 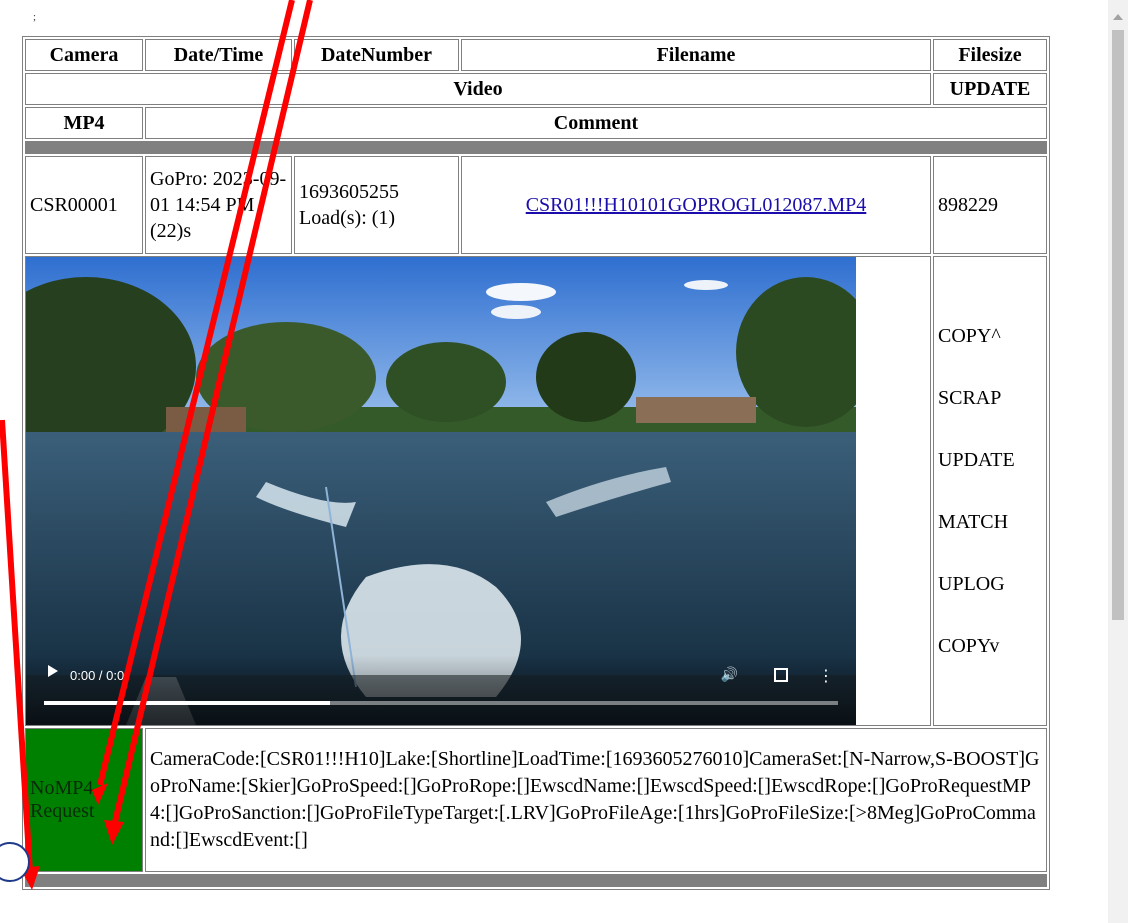 I want to click on cell-datenumber: 1693605255 Load(s): (1), so click(x=376, y=205).